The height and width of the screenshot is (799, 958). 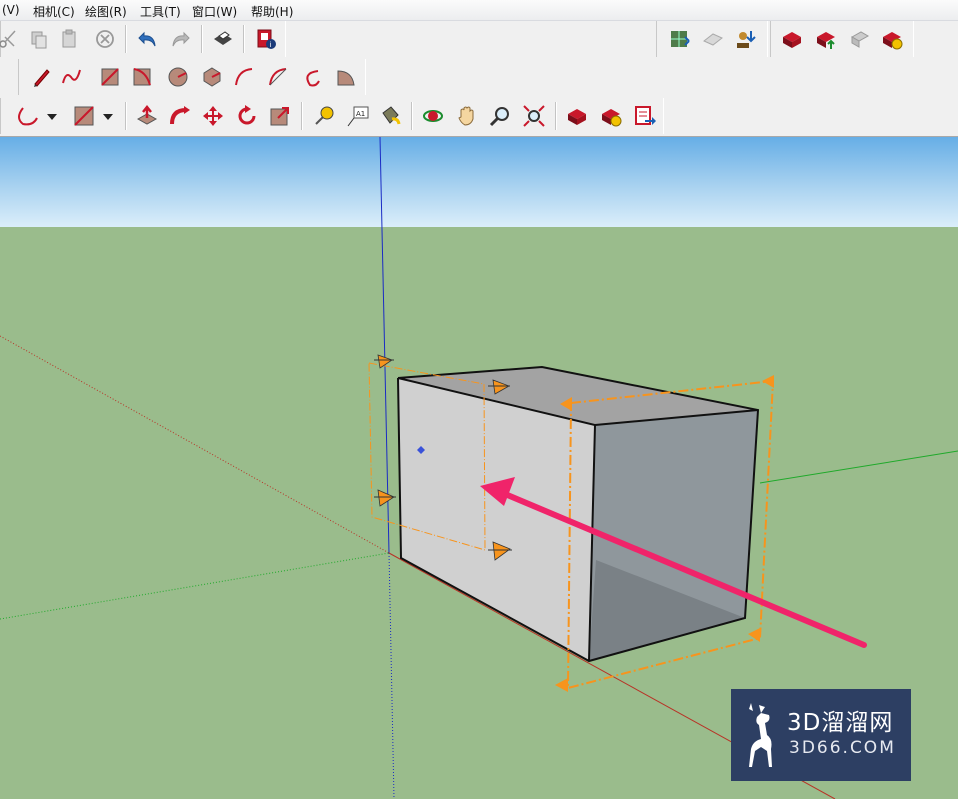 What do you see at coordinates (534, 116) in the screenshot?
I see `zoom-extents-icon` at bounding box center [534, 116].